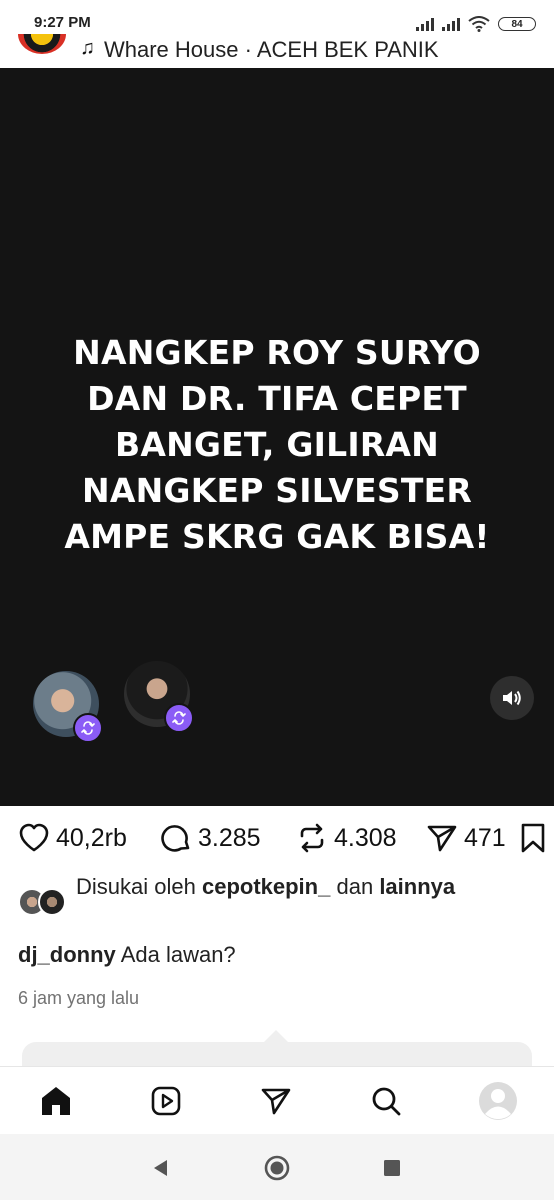 The image size is (554, 1200). I want to click on status-time: 9:27 PM, so click(62, 22).